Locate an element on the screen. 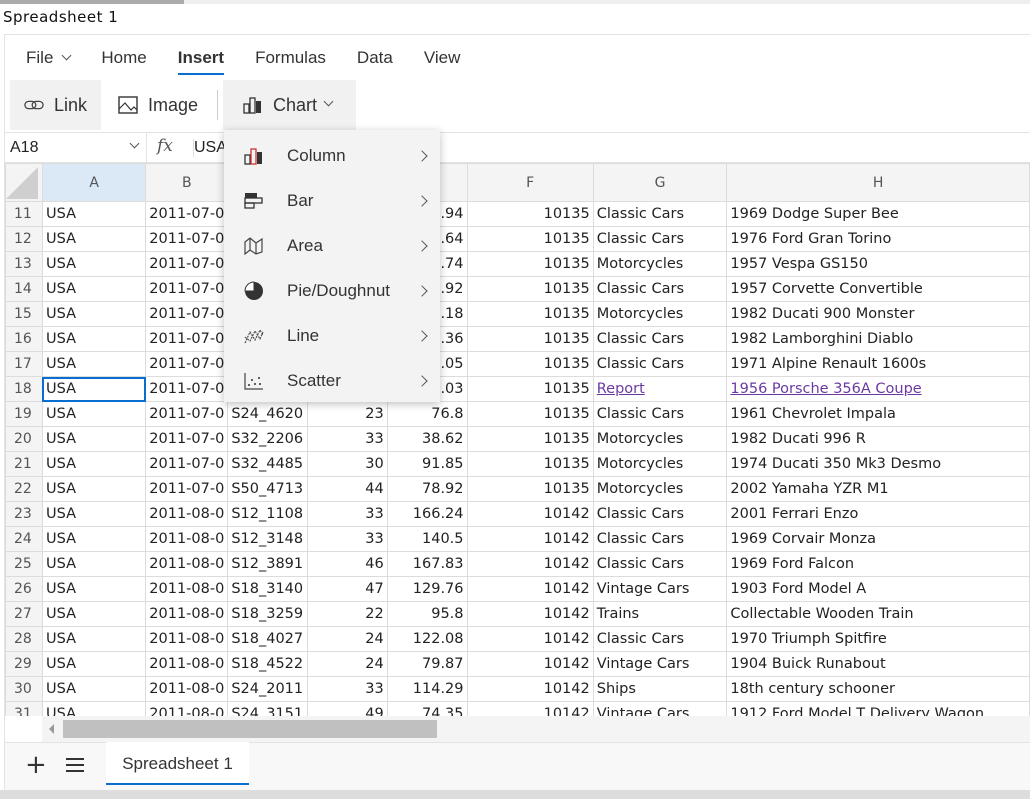 Image resolution: width=1030 pixels, height=799 pixels. image-button: Image is located at coordinates (158, 105).